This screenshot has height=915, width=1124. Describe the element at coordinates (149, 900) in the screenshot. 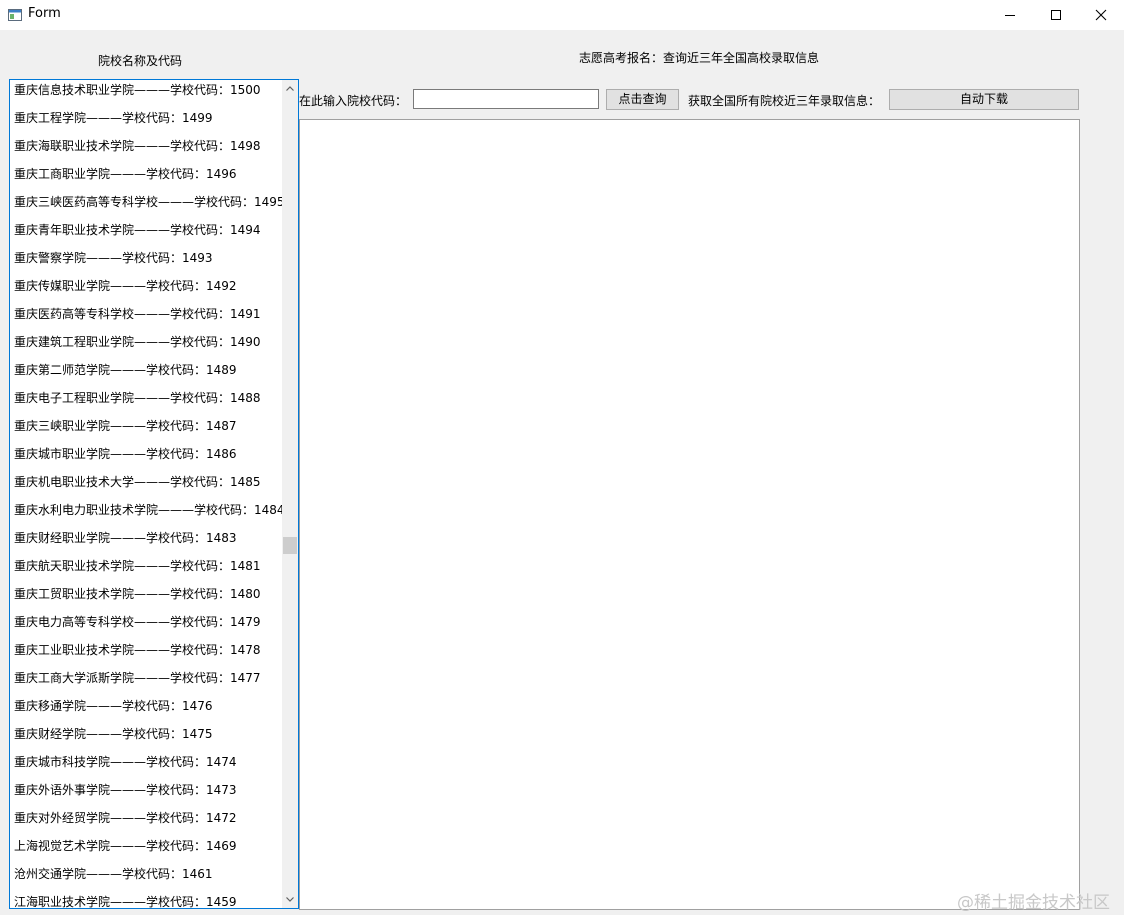

I see `list-item: 江海职业技术学院———学校代码：1459` at that location.